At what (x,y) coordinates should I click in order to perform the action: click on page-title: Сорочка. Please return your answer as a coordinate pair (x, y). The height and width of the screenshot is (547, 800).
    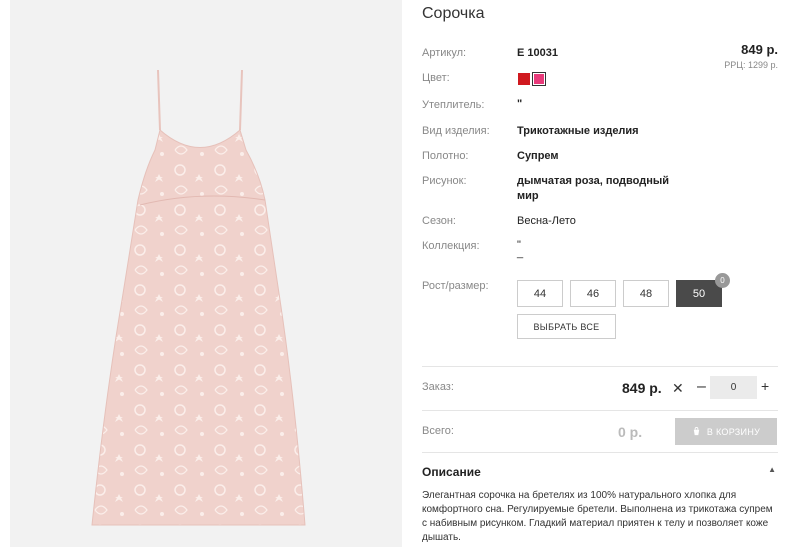
    Looking at the image, I should click on (453, 13).